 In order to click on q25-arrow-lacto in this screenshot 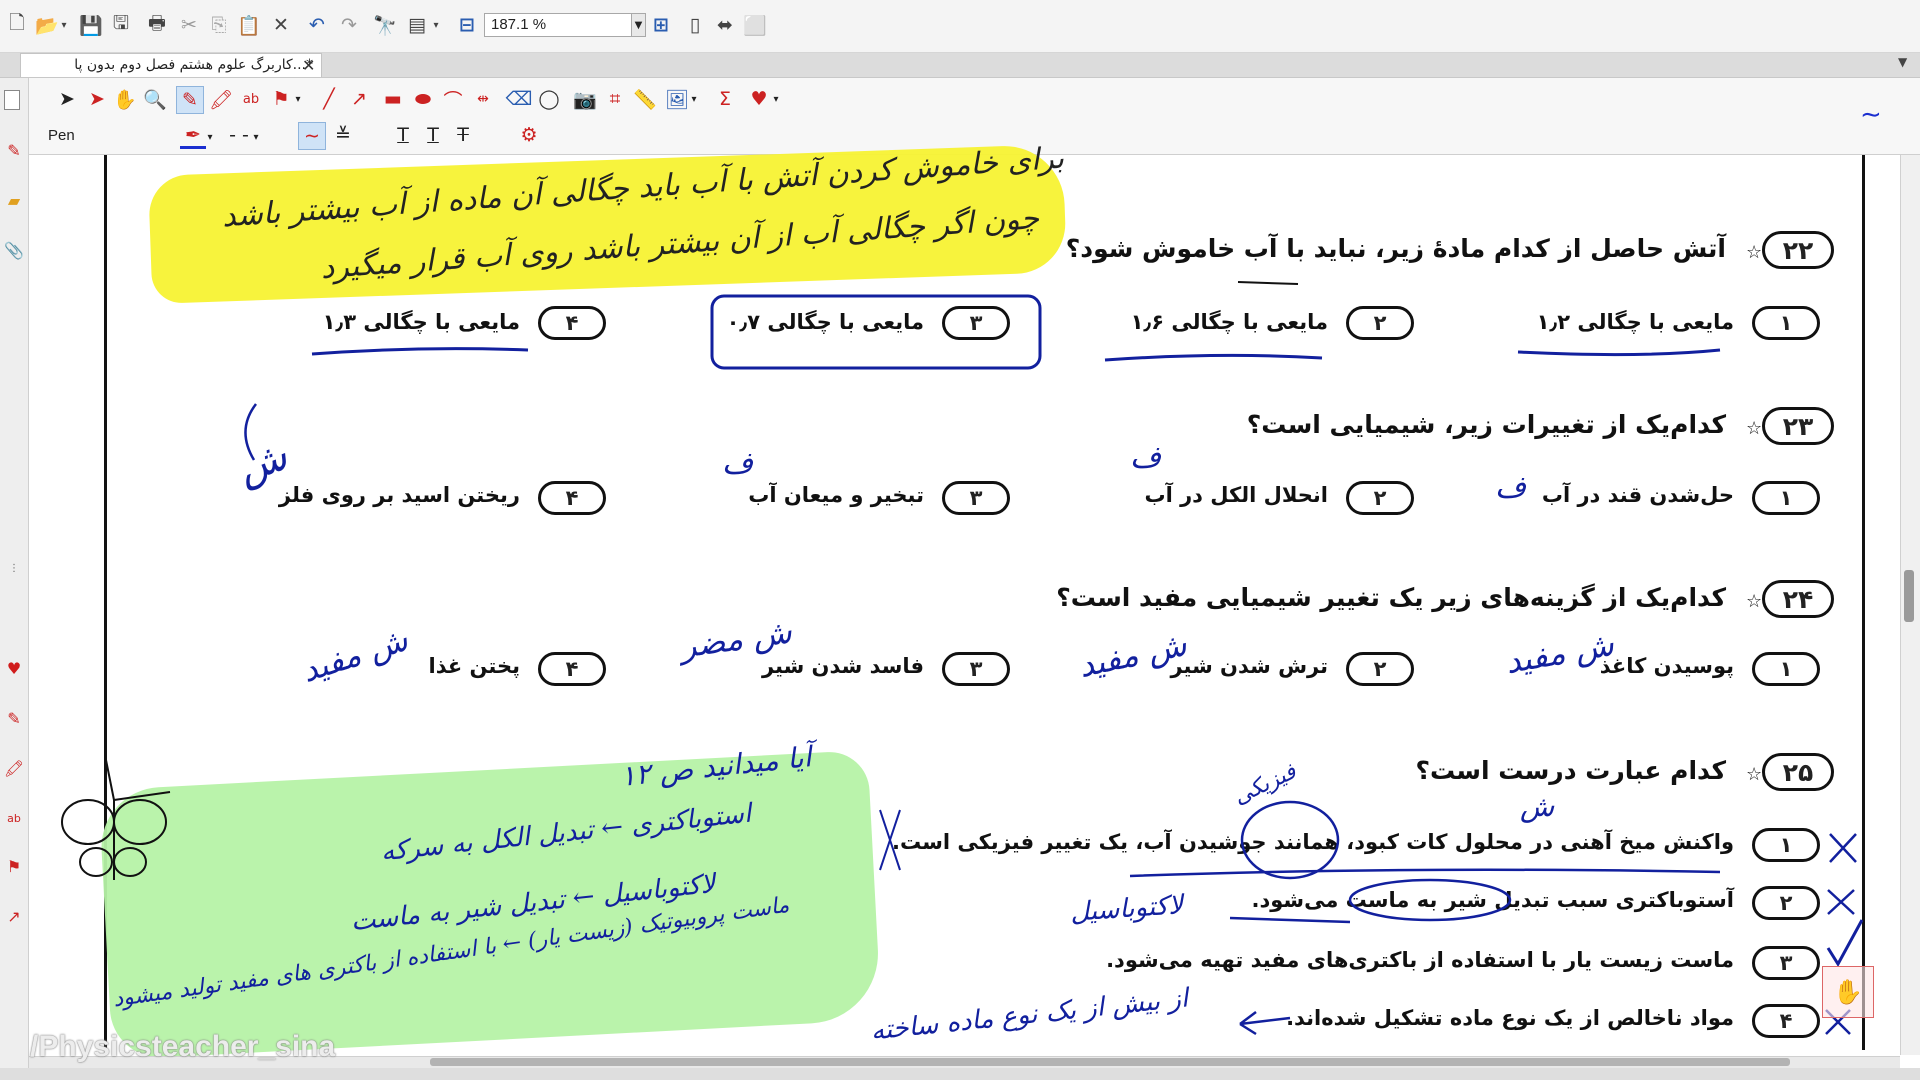, I will do `click(1290, 920)`.